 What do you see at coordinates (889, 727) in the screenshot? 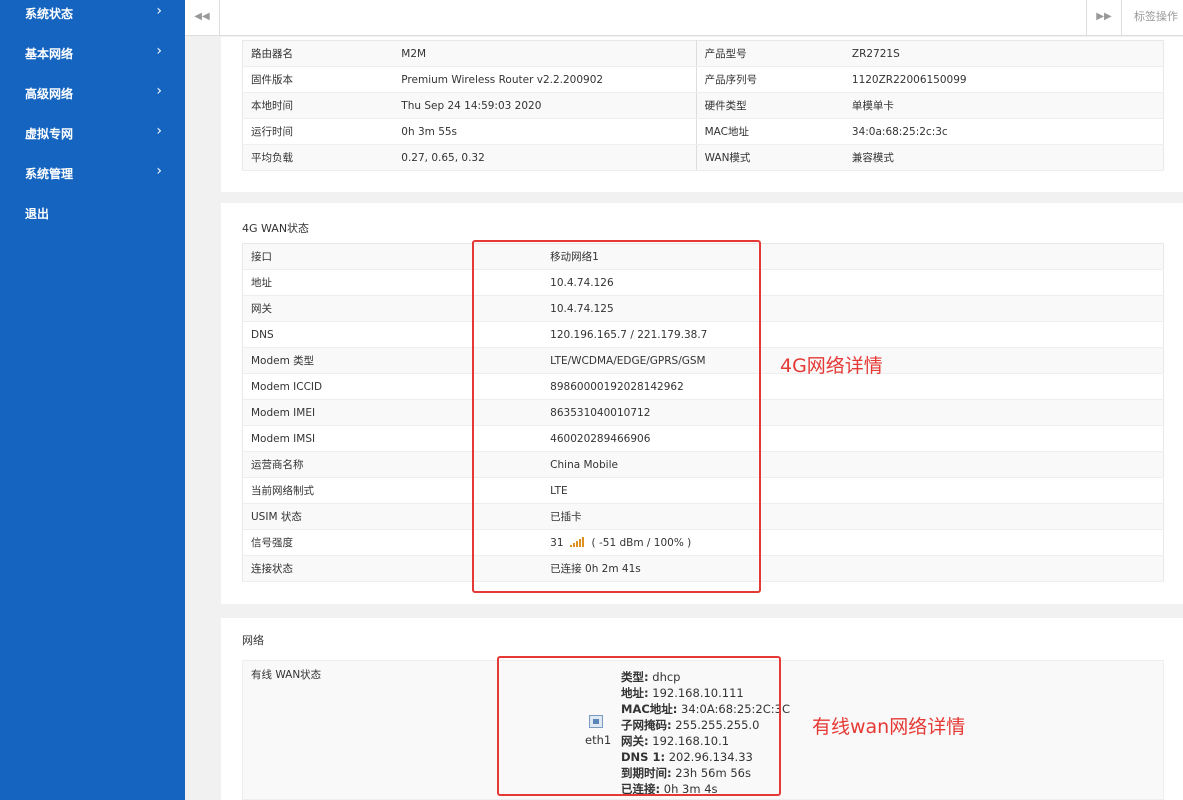
I see `wired-wan-annotation: 有线wan网络详情` at bounding box center [889, 727].